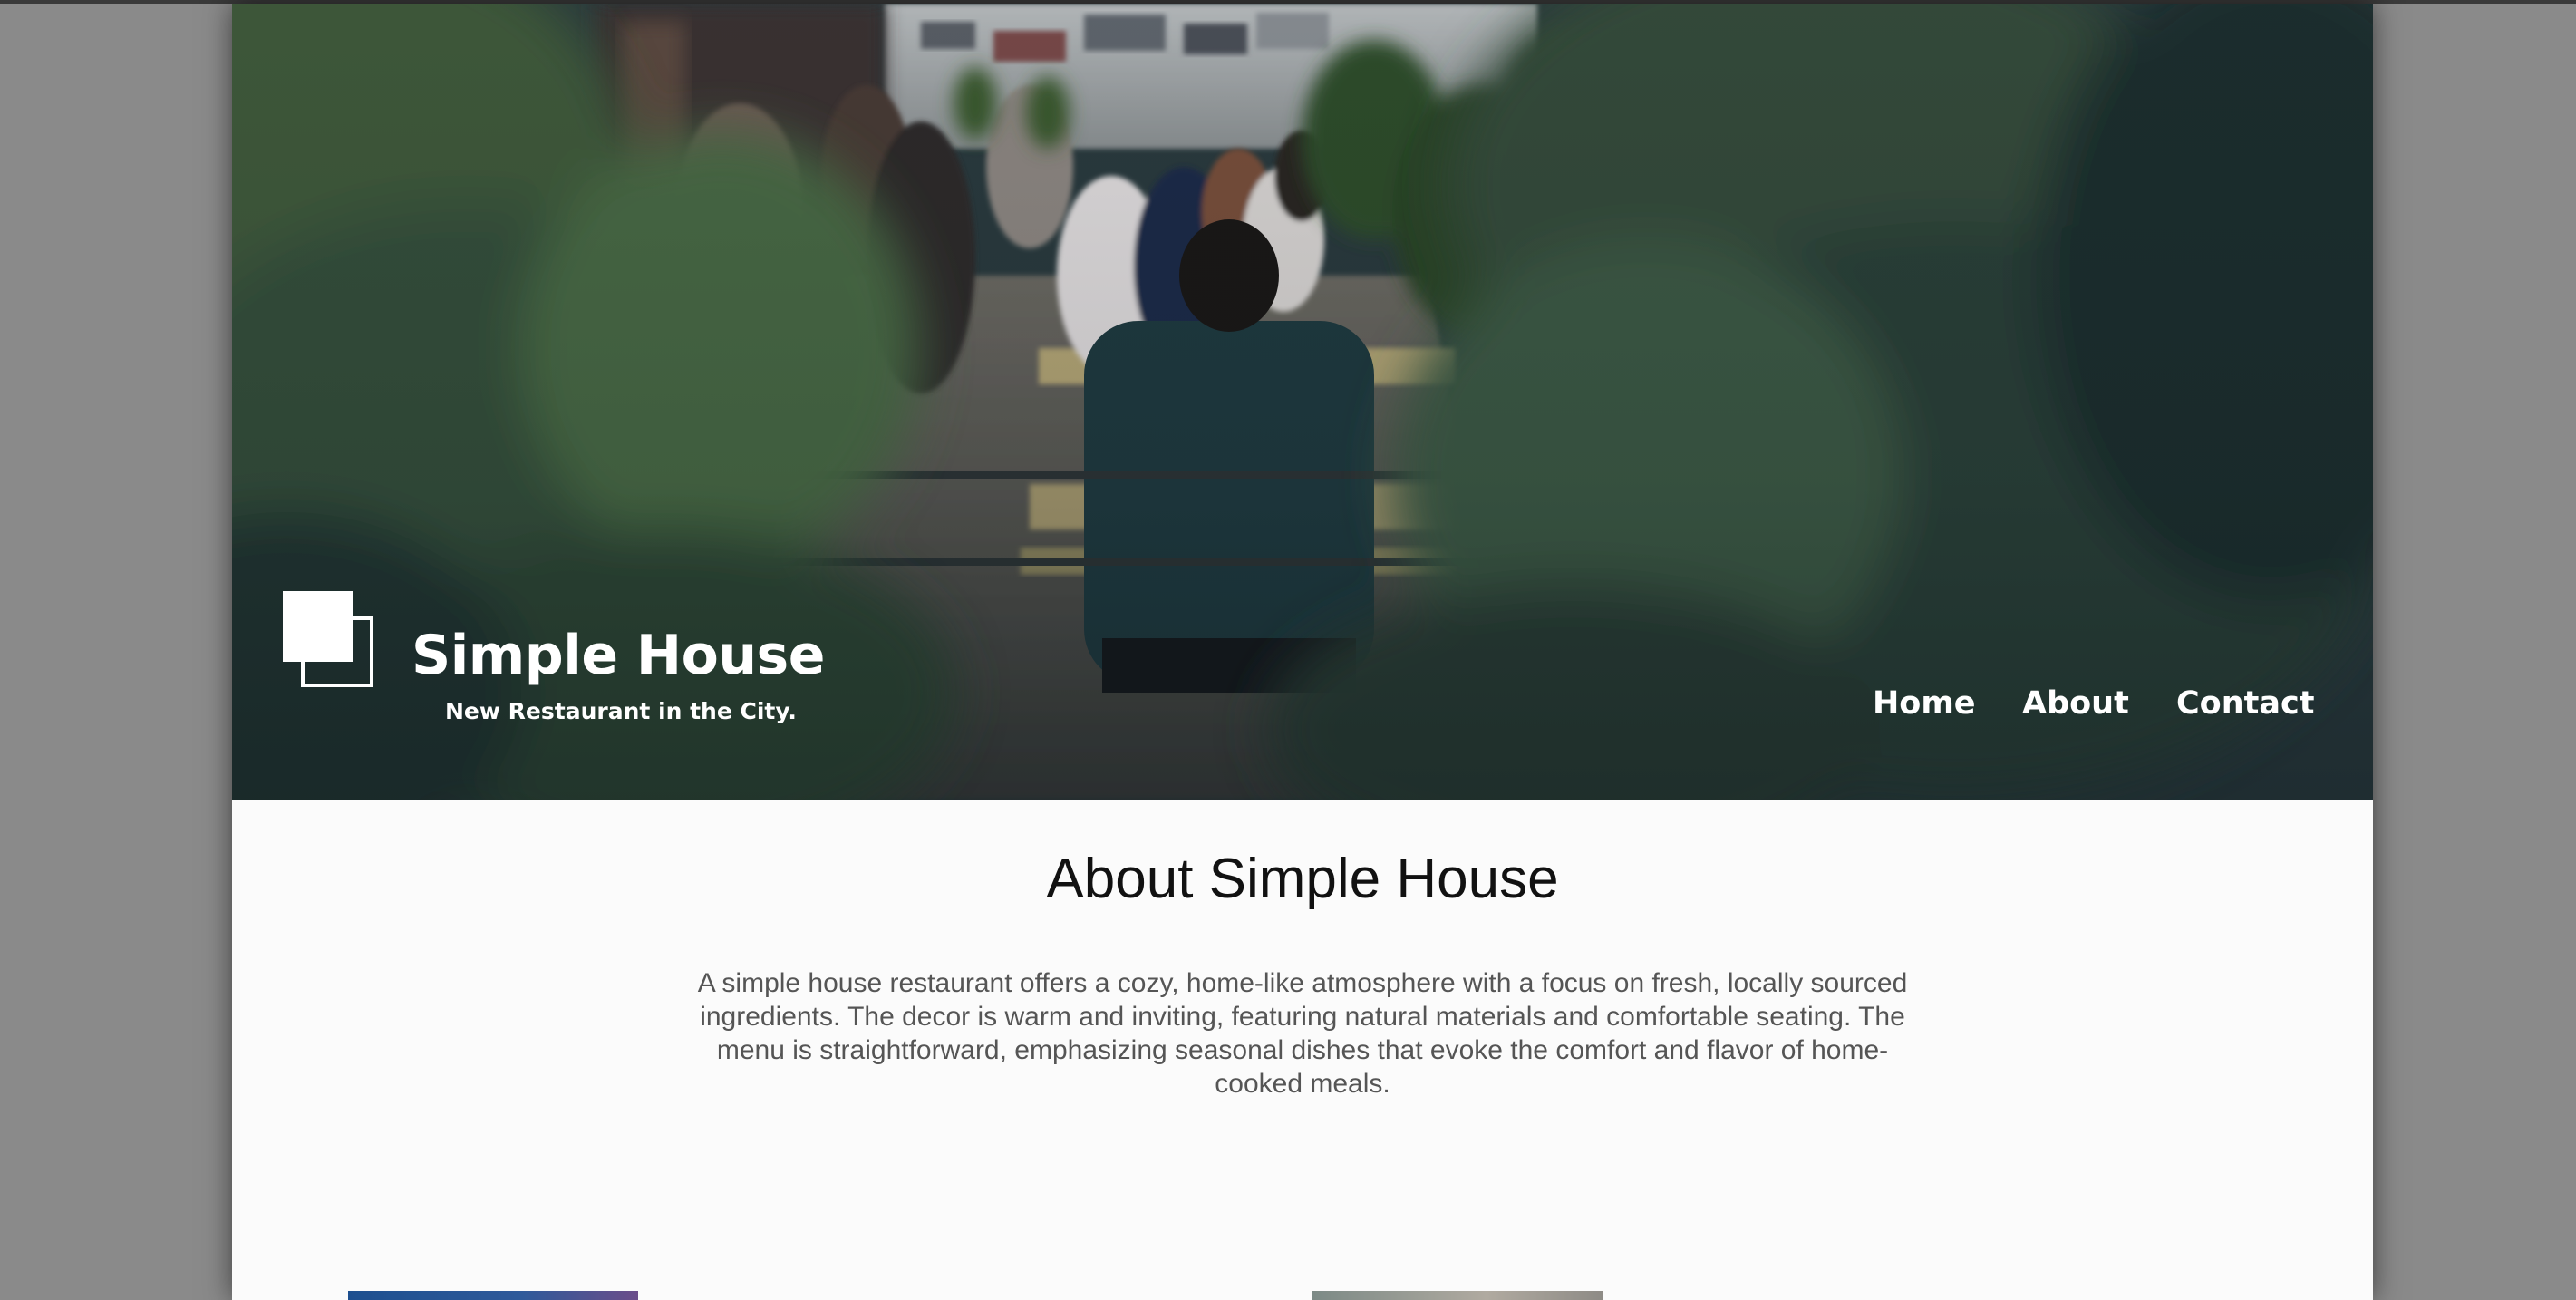 The height and width of the screenshot is (1300, 2576). Describe the element at coordinates (618, 655) in the screenshot. I see `site-title: Simple House` at that location.